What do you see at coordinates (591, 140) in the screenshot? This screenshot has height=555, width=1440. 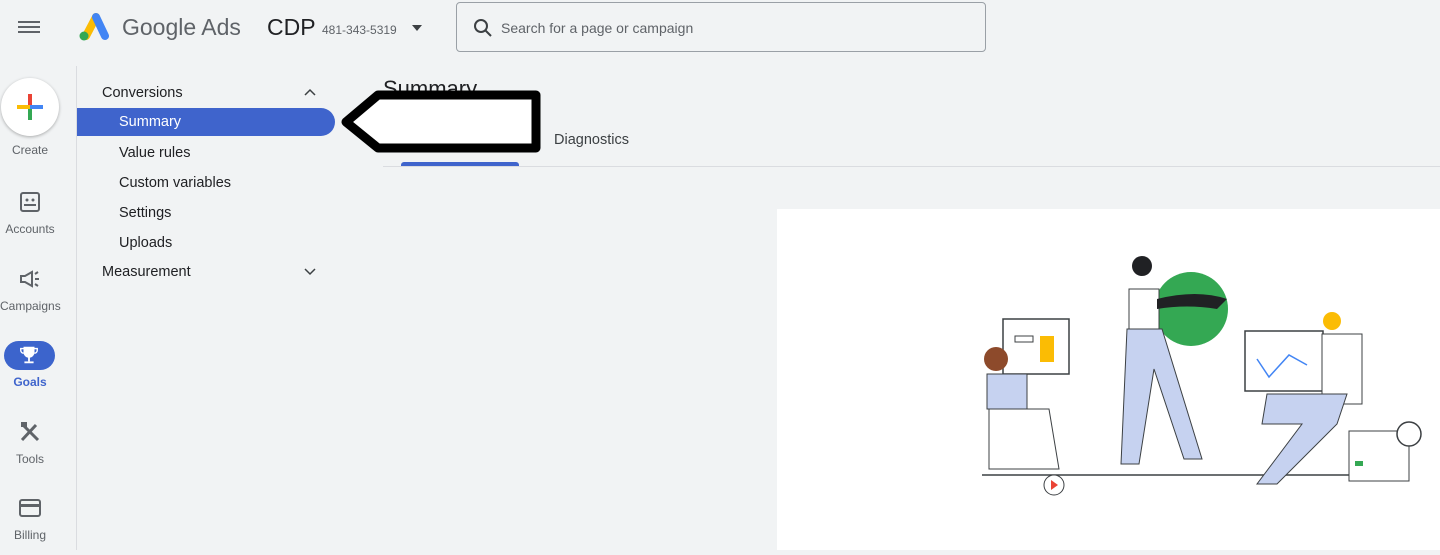 I see `tab-diagnostics: Diagnostics` at bounding box center [591, 140].